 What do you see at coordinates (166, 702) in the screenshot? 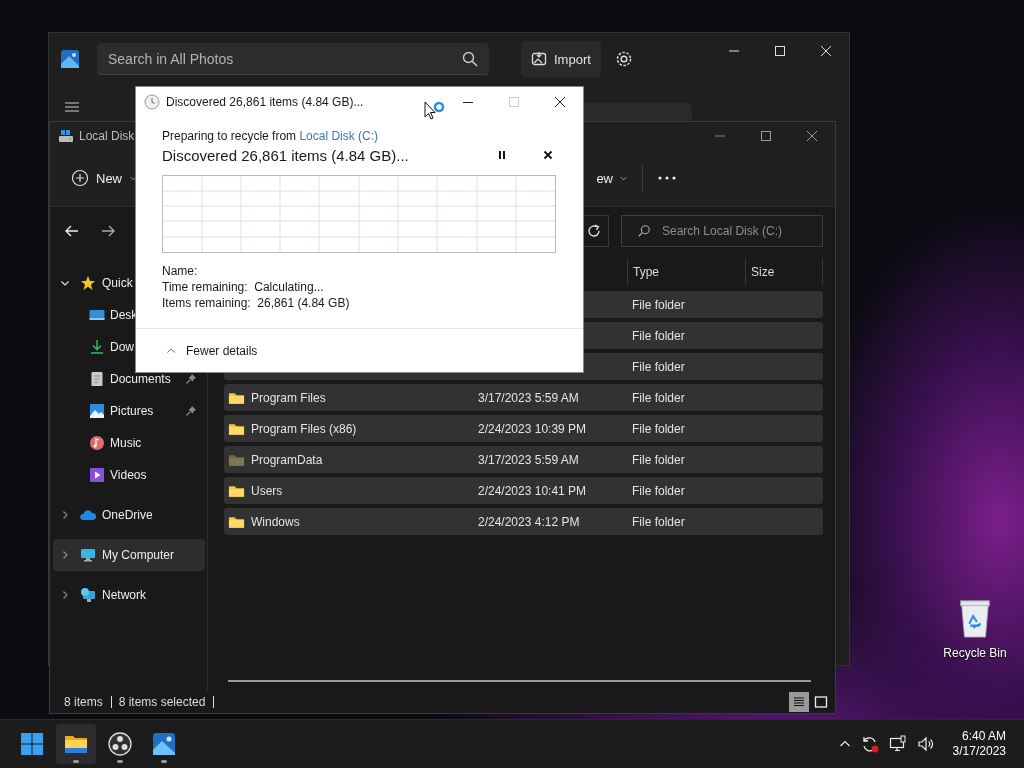
I see `status-text: 8 items selected` at bounding box center [166, 702].